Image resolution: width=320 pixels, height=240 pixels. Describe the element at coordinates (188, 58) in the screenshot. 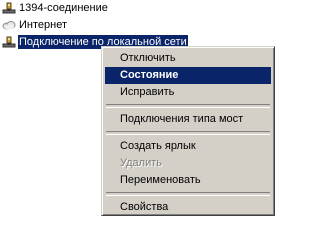

I see `menu-item-disconnect: Отключить` at that location.